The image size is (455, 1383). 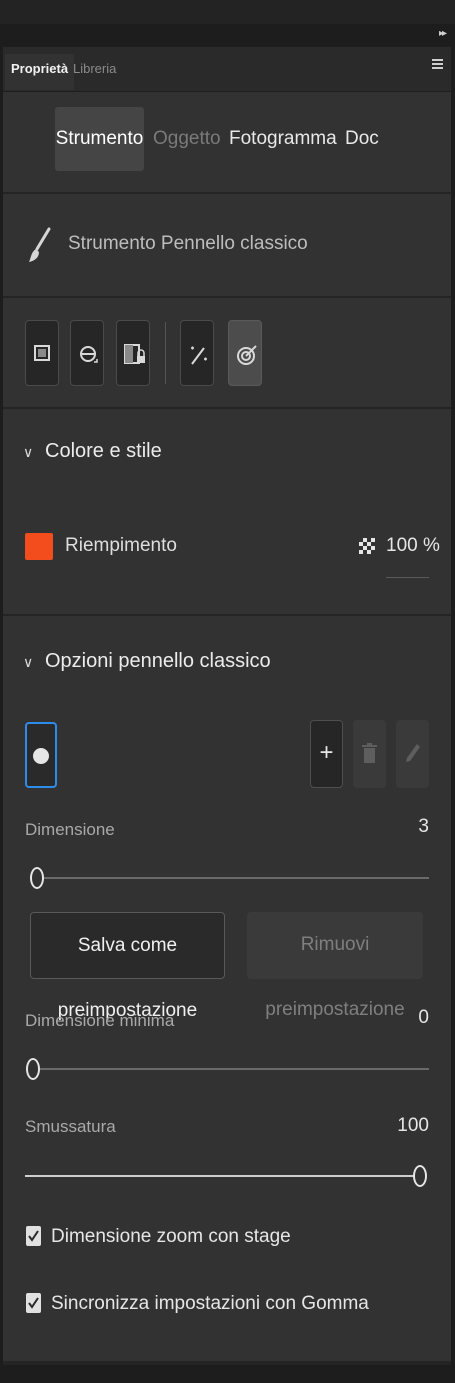 I want to click on dimension-value: 3, so click(x=423, y=827).